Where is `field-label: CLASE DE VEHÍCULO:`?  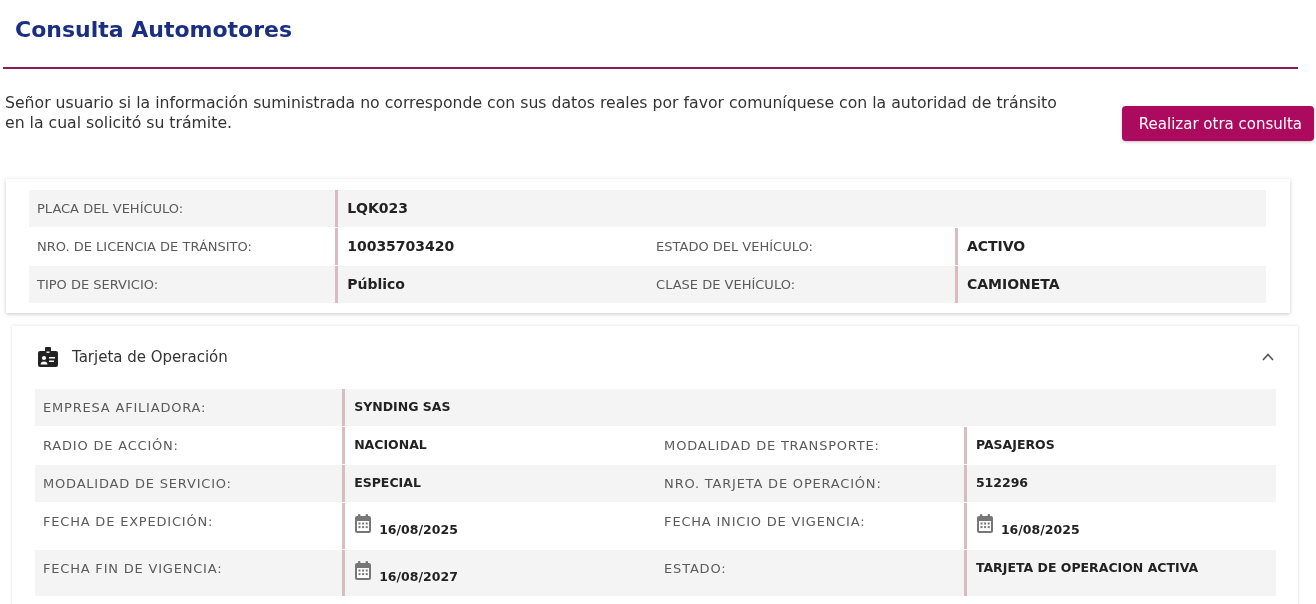
field-label: CLASE DE VEHÍCULO: is located at coordinates (726, 284).